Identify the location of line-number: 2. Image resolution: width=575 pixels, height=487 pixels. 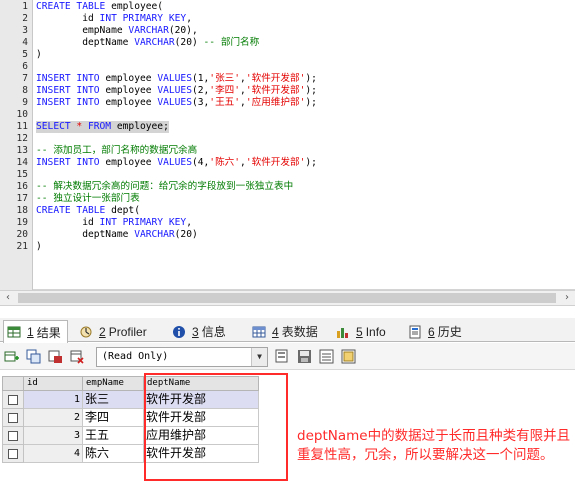
(25, 18).